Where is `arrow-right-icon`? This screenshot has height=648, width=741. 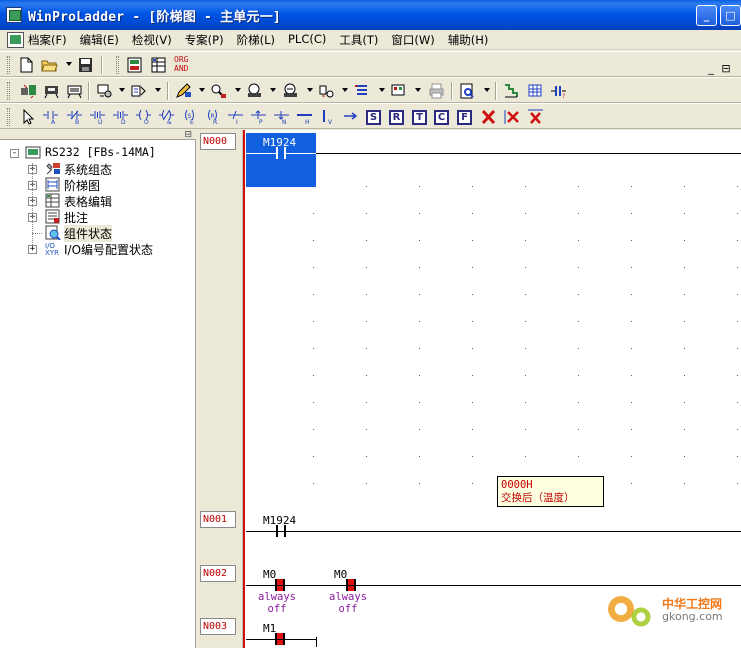 arrow-right-icon is located at coordinates (350, 117).